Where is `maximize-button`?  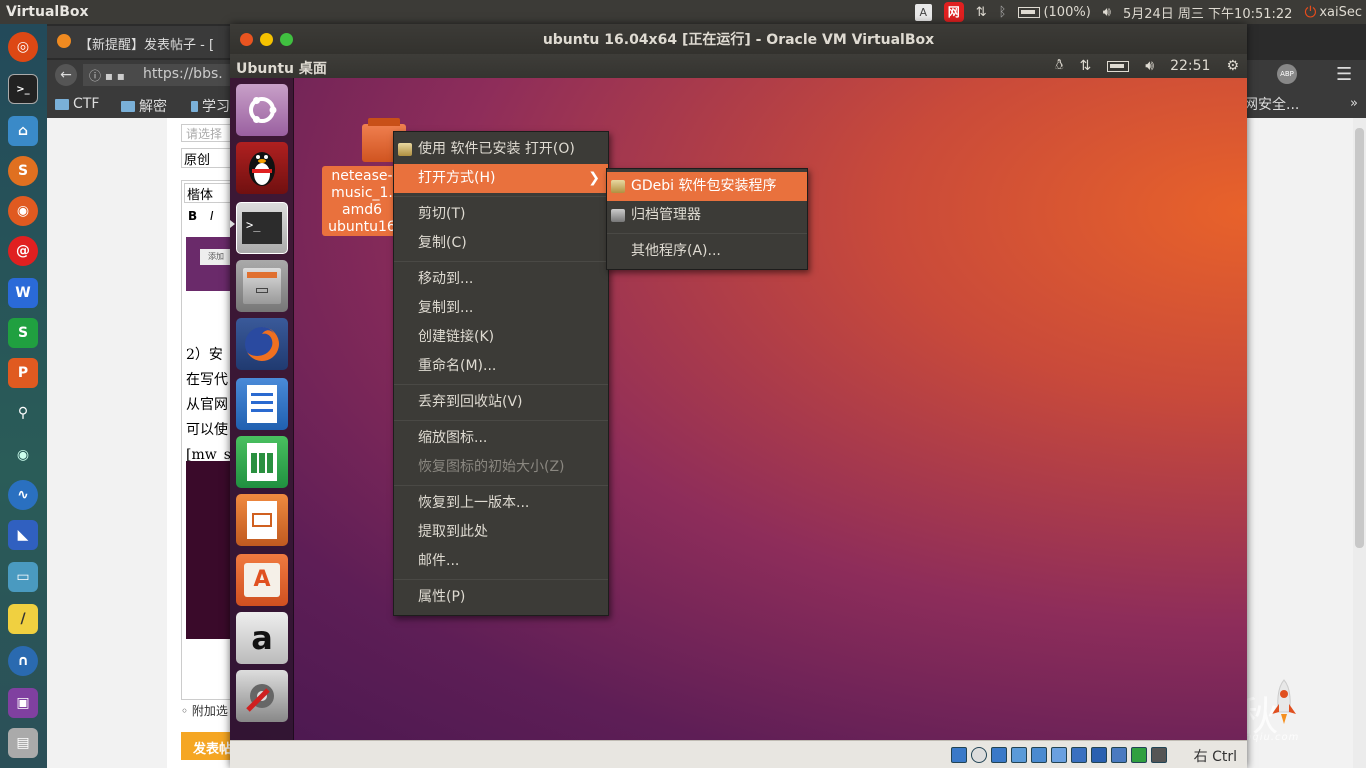 maximize-button is located at coordinates (286, 39).